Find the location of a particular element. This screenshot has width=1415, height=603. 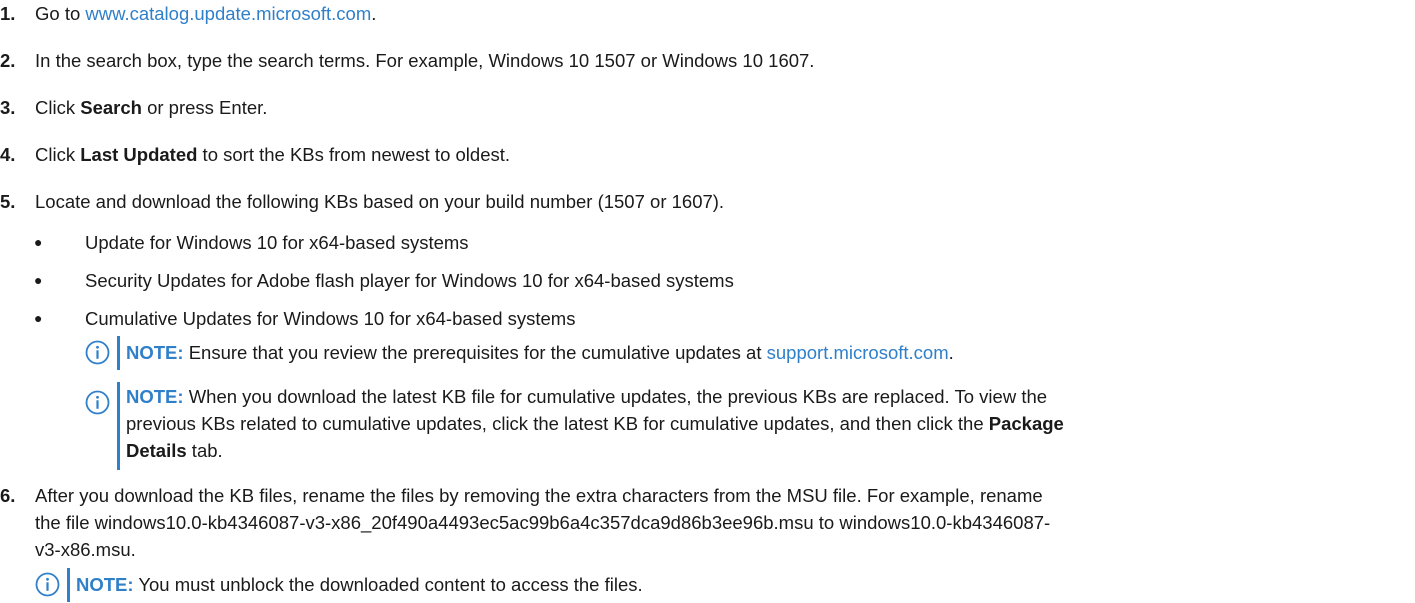

step-number: 3. is located at coordinates (8, 107).